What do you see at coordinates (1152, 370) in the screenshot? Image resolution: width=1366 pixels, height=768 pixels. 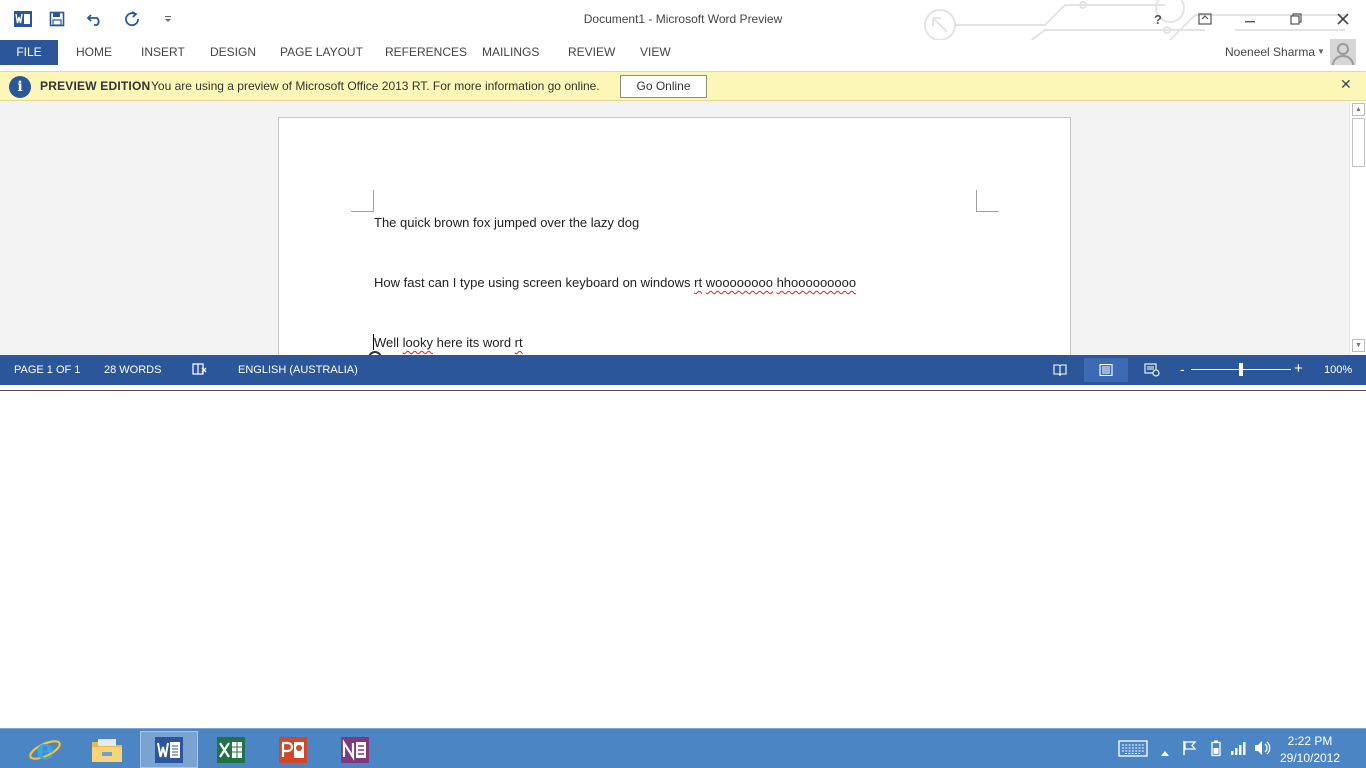 I see `web-layout-icon` at bounding box center [1152, 370].